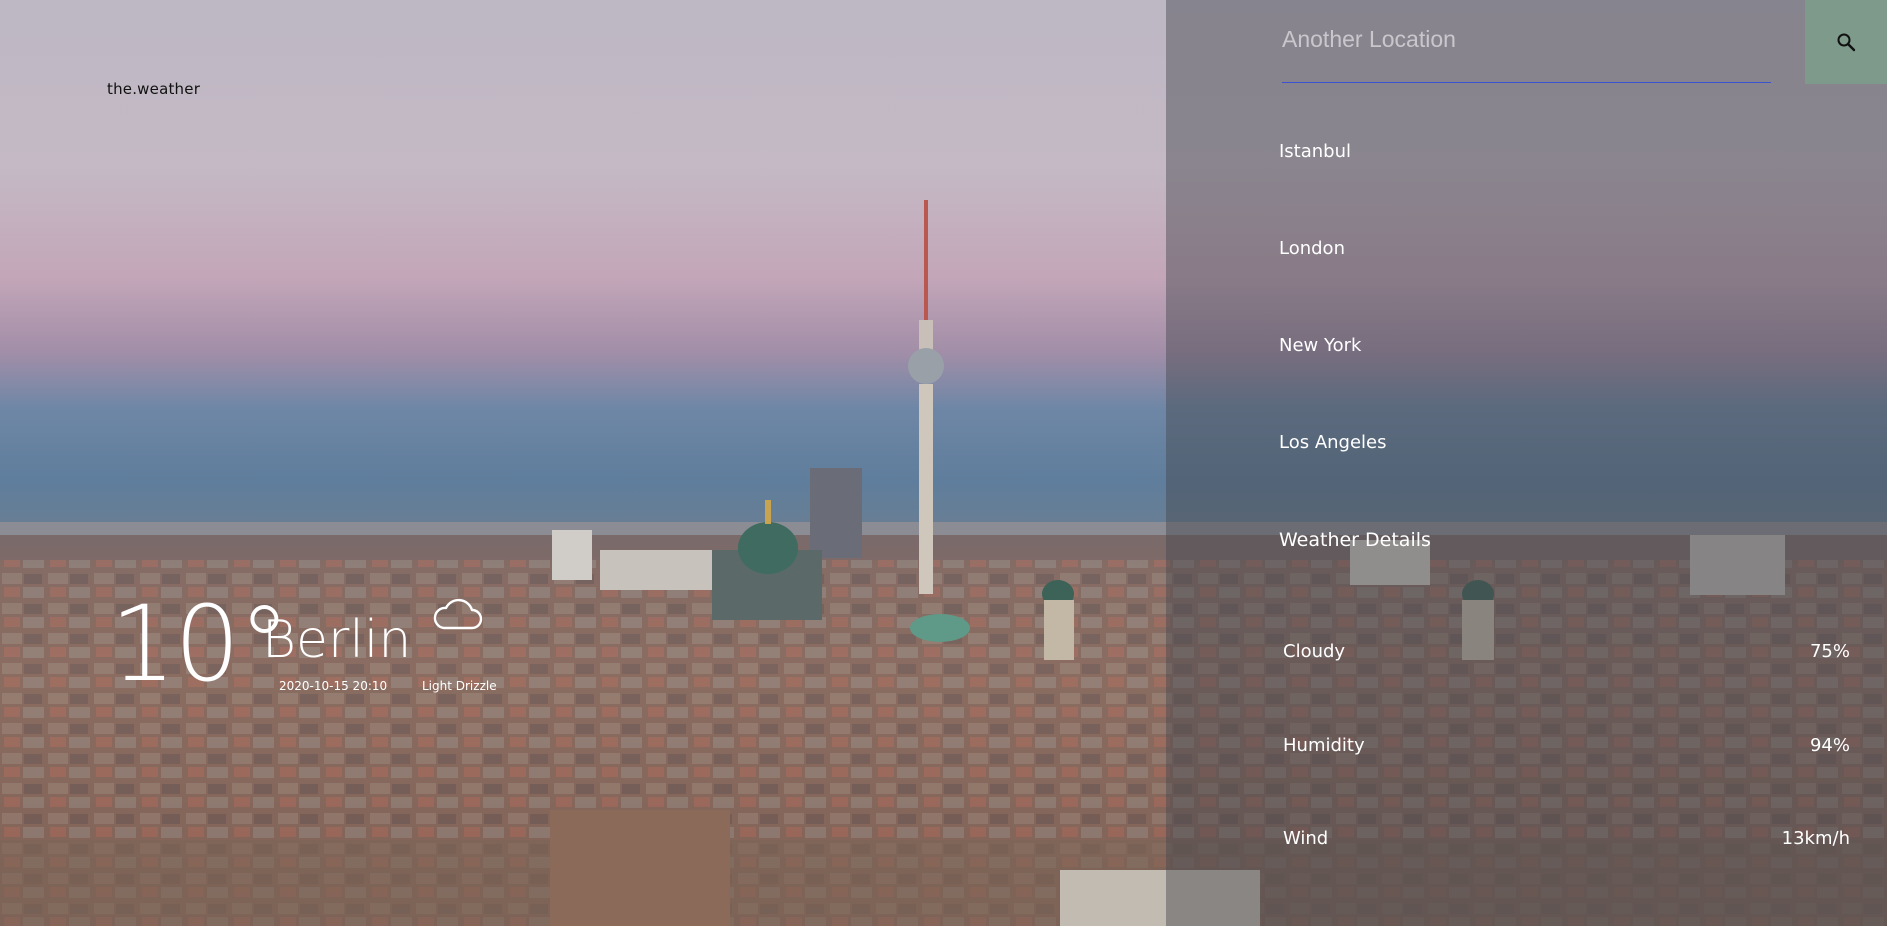 The width and height of the screenshot is (1887, 926). I want to click on detail-label: Humidity, so click(1324, 745).